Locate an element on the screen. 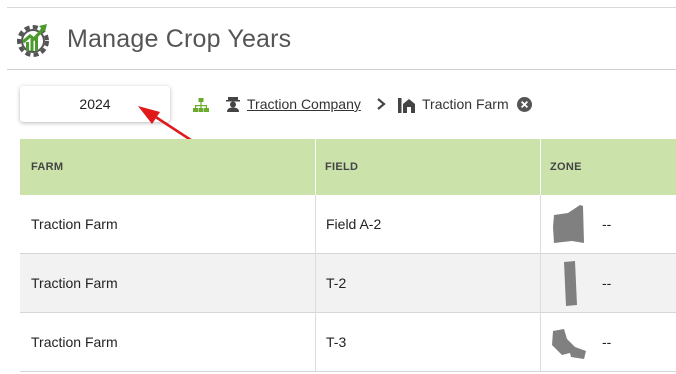  growth-gear-logo-icon is located at coordinates (33, 40).